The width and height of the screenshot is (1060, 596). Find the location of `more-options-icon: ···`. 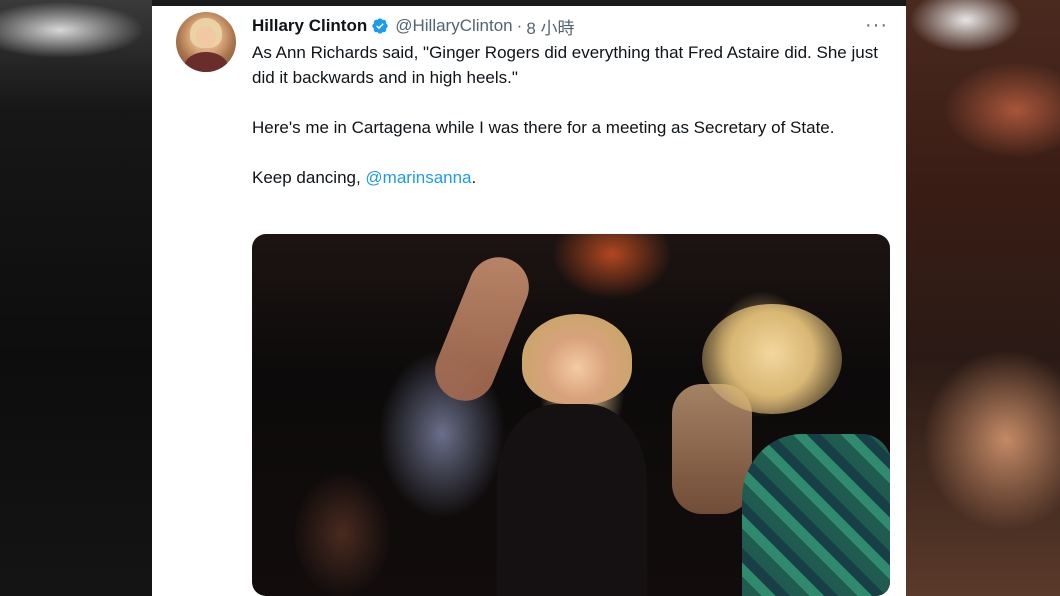

more-options-icon: ··· is located at coordinates (876, 25).